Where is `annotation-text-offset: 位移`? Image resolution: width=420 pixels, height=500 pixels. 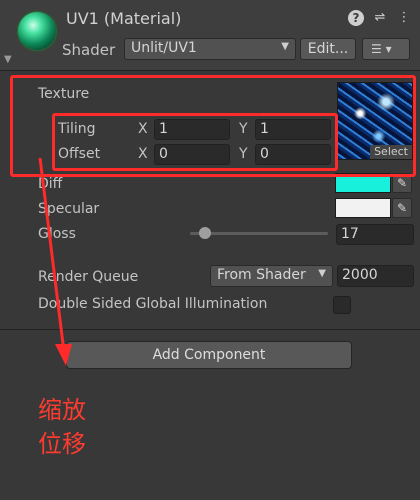 annotation-text-offset: 位移 is located at coordinates (62, 444).